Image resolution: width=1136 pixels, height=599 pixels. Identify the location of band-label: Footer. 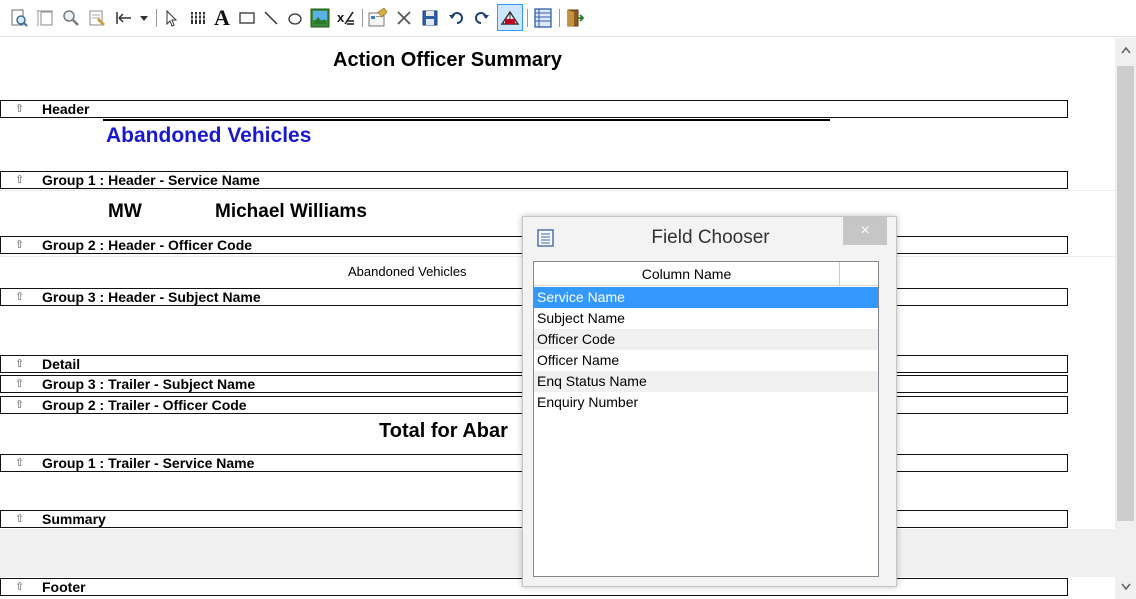
(64, 587).